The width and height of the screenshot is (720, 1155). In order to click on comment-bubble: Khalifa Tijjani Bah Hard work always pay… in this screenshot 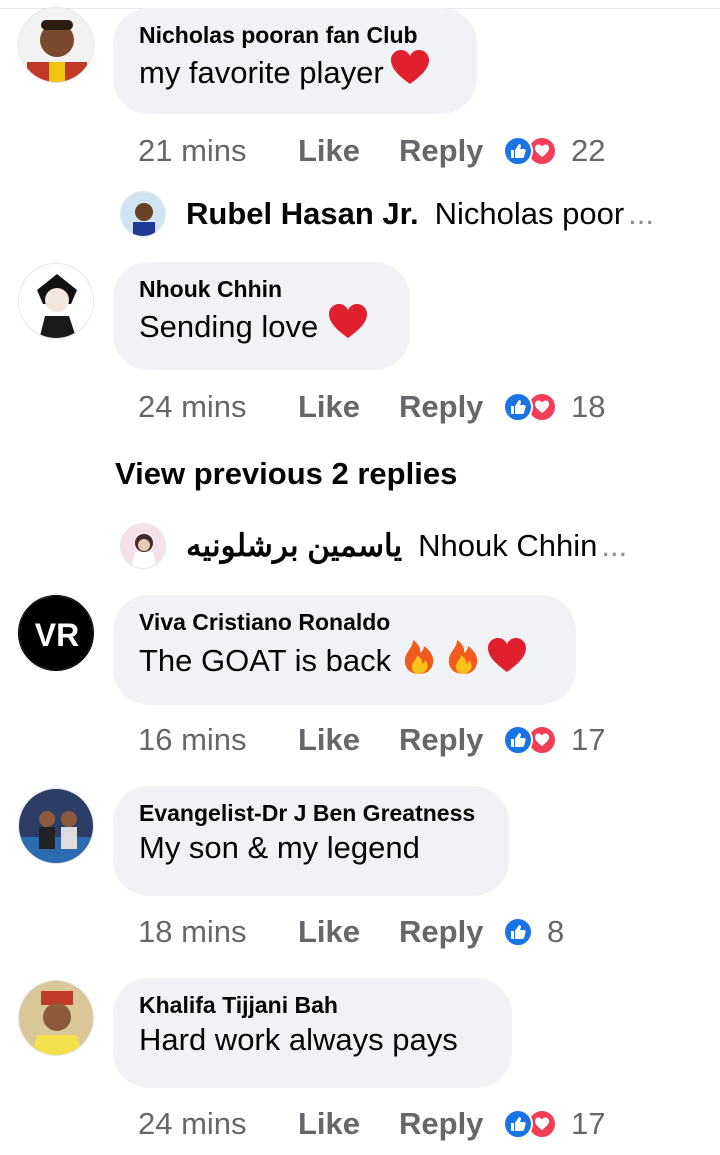, I will do `click(312, 1033)`.